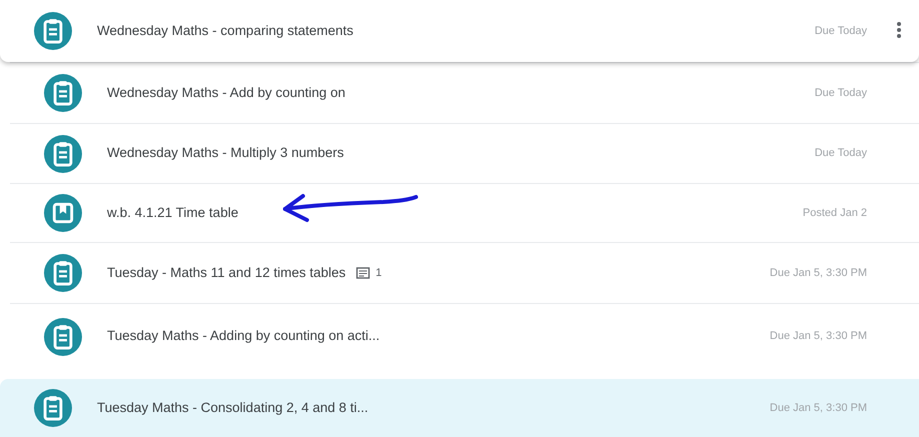 Image resolution: width=919 pixels, height=437 pixels. Describe the element at coordinates (464, 92) in the screenshot. I see `assignment-row: Wednesday Maths - Add by counting on Due Today` at that location.